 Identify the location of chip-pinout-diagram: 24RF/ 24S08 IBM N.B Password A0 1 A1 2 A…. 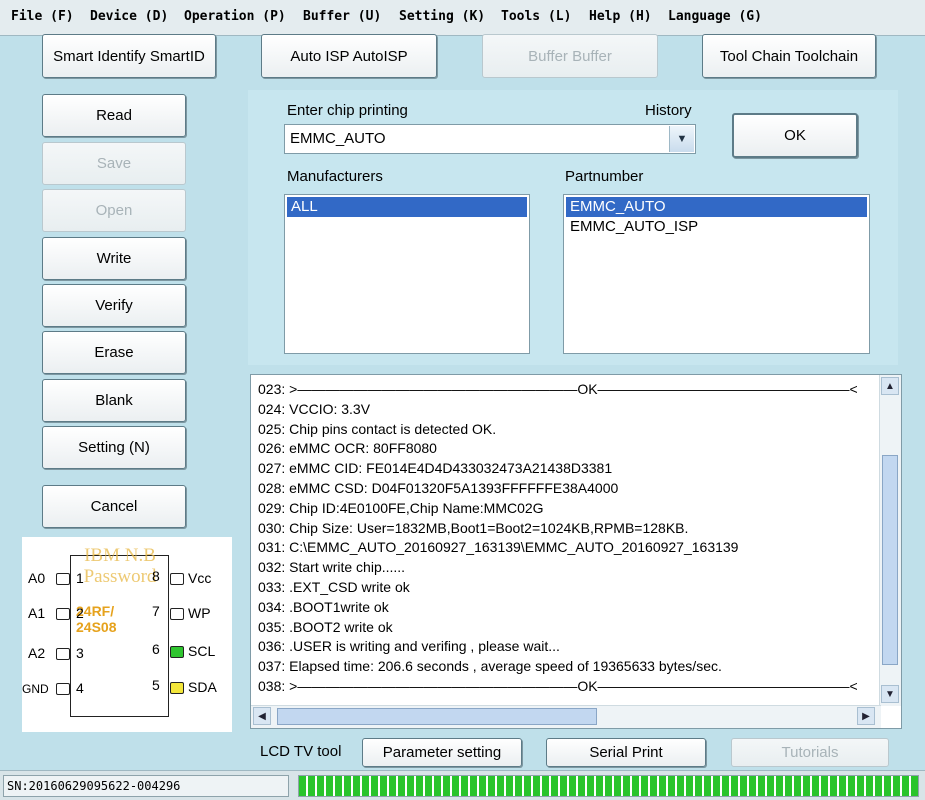
(127, 634).